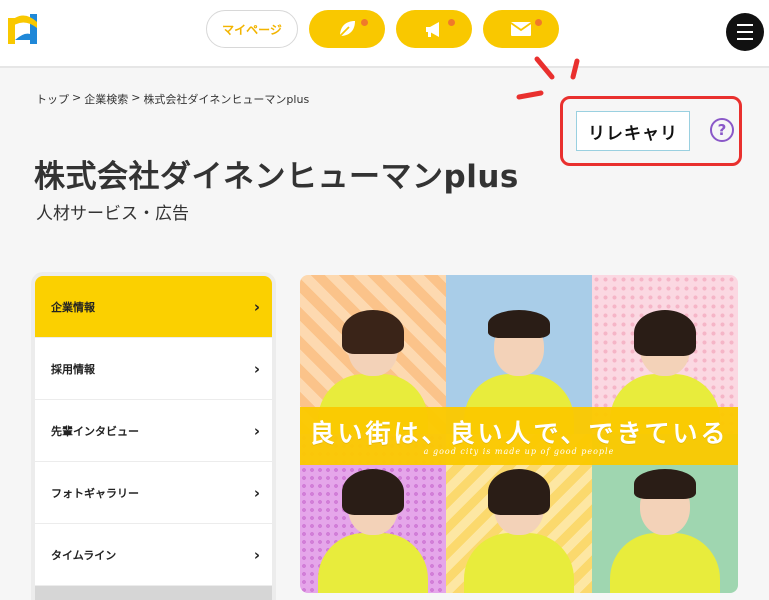  What do you see at coordinates (276, 177) in the screenshot?
I see `company-name: 株式会社ダイネンヒューマンplus` at bounding box center [276, 177].